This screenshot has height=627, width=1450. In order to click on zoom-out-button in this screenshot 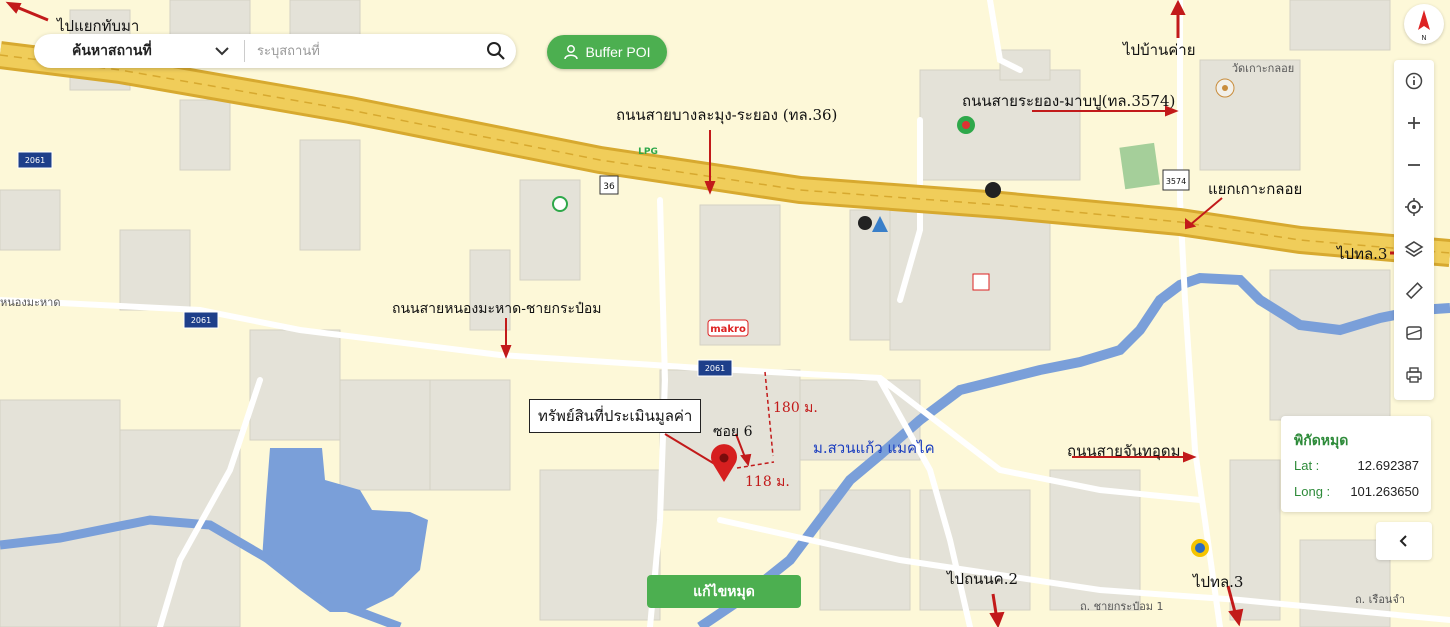, I will do `click(1414, 165)`.